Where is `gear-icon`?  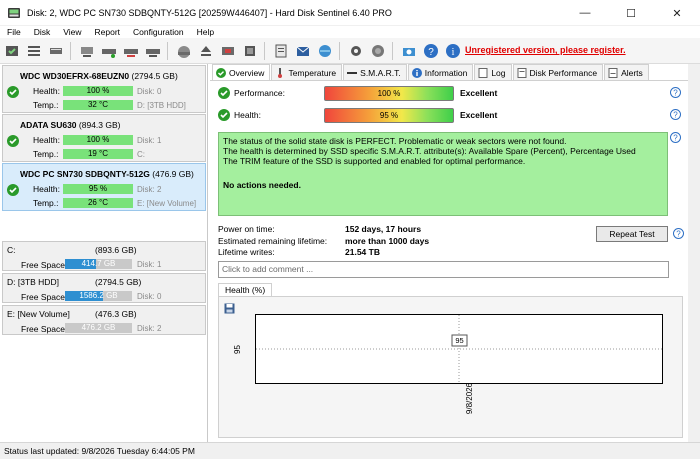
gear-icon is located at coordinates (356, 51).